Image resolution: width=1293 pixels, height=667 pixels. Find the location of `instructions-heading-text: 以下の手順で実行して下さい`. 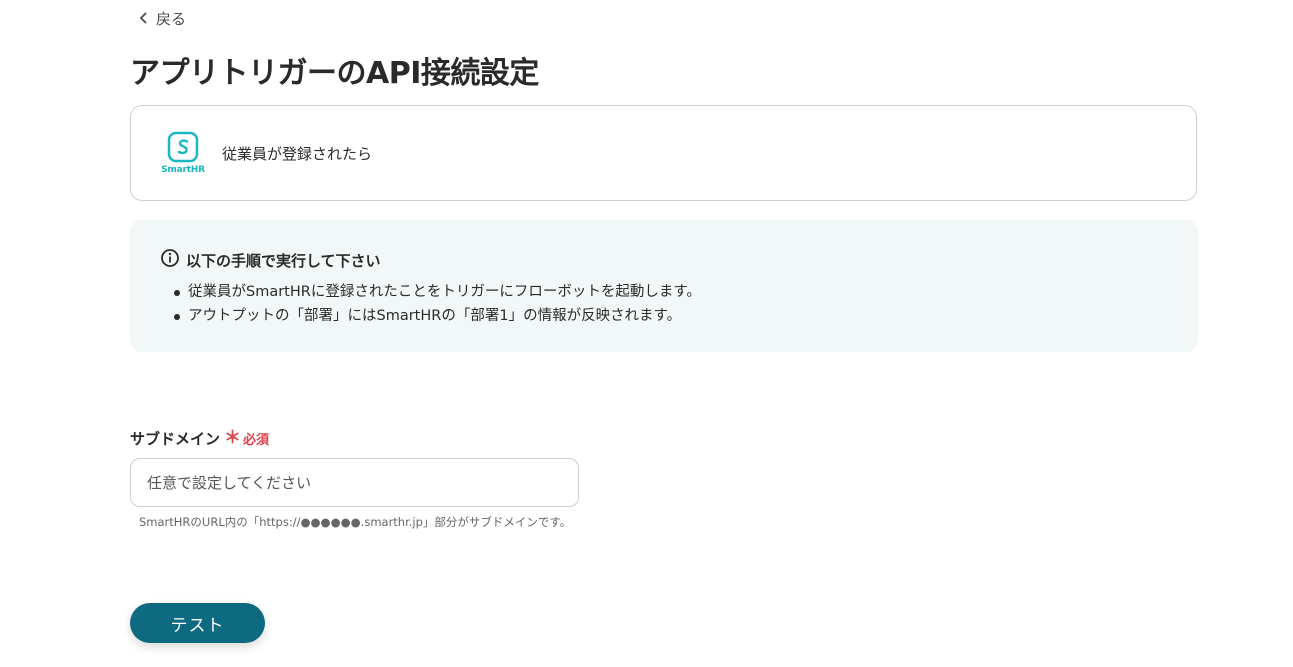

instructions-heading-text: 以下の手順で実行して下さい is located at coordinates (283, 260).